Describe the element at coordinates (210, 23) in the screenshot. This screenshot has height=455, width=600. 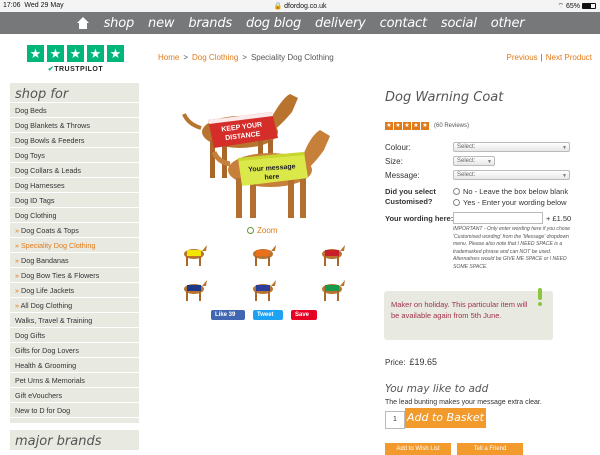
I see `nav-brands: brands` at that location.